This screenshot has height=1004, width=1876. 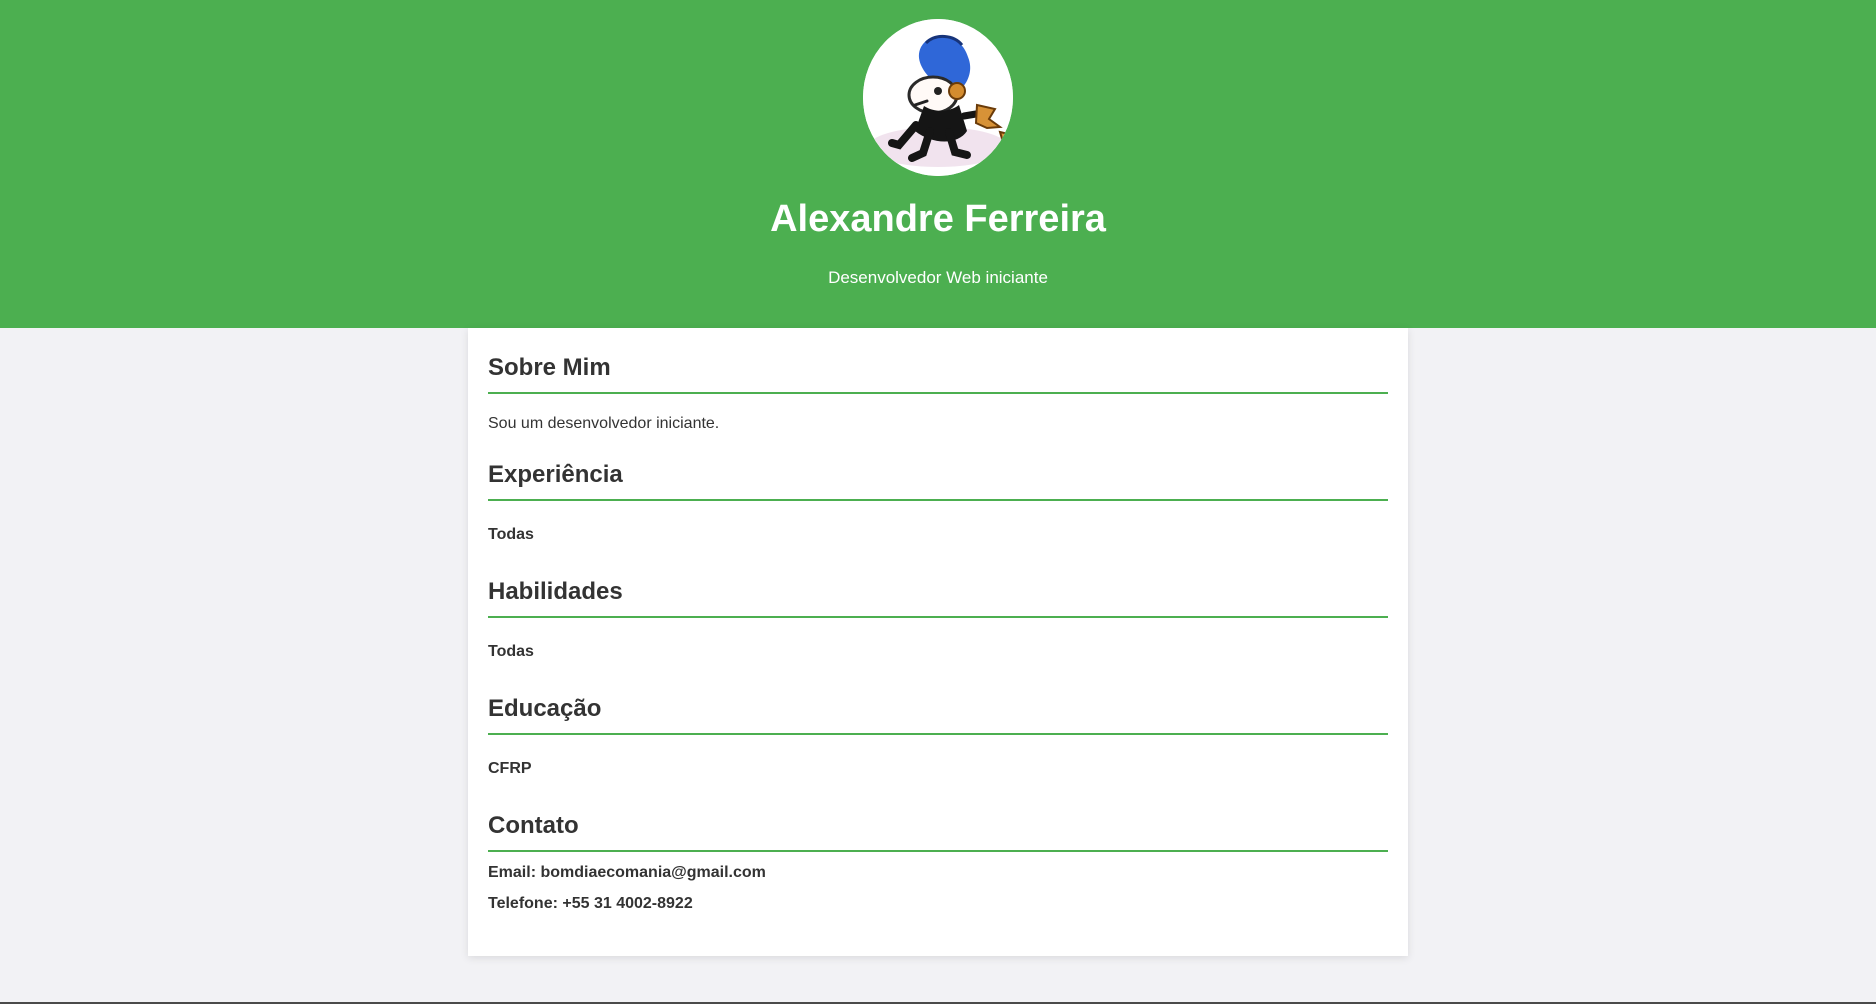 What do you see at coordinates (604, 423) in the screenshot?
I see `about-text: Sou um desenvolvedor iniciante.` at bounding box center [604, 423].